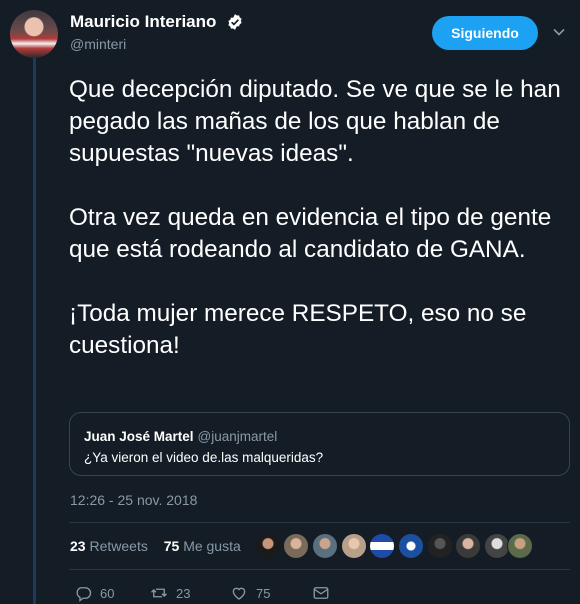 This screenshot has width=580, height=604. What do you see at coordinates (118, 546) in the screenshot?
I see `retweets-label: Retweets` at bounding box center [118, 546].